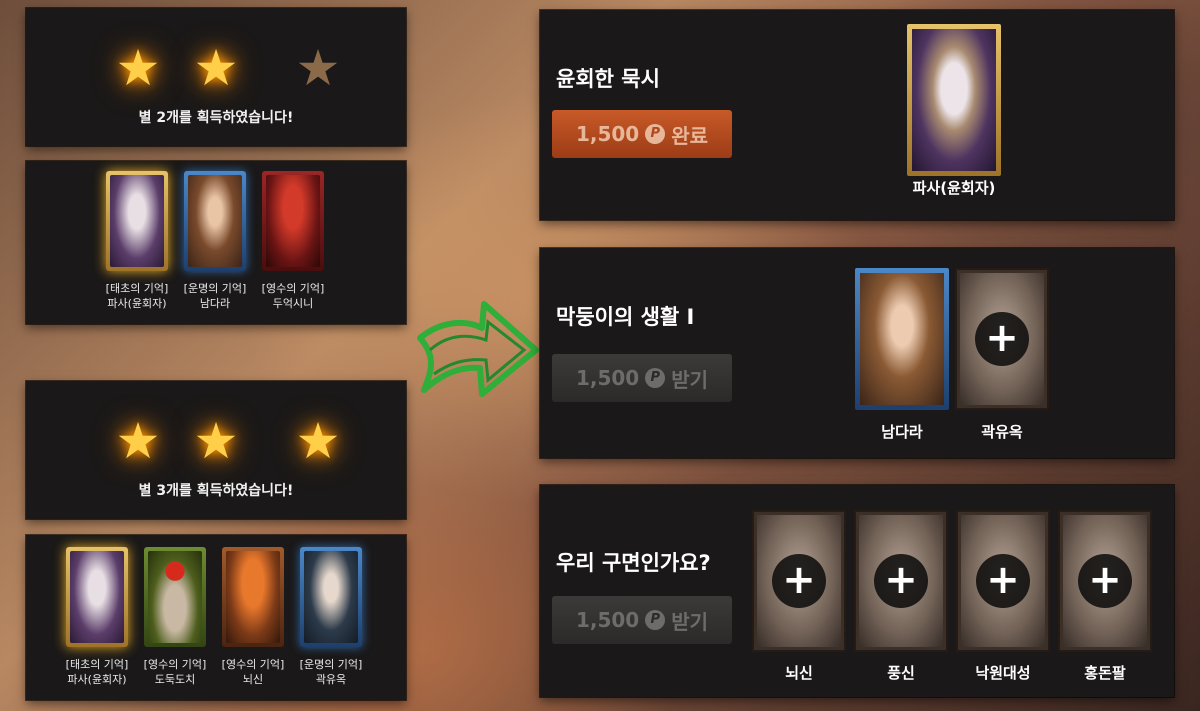 This screenshot has height=711, width=1200. I want to click on card-caption: [영수의 기억] 두억시니, so click(293, 296).